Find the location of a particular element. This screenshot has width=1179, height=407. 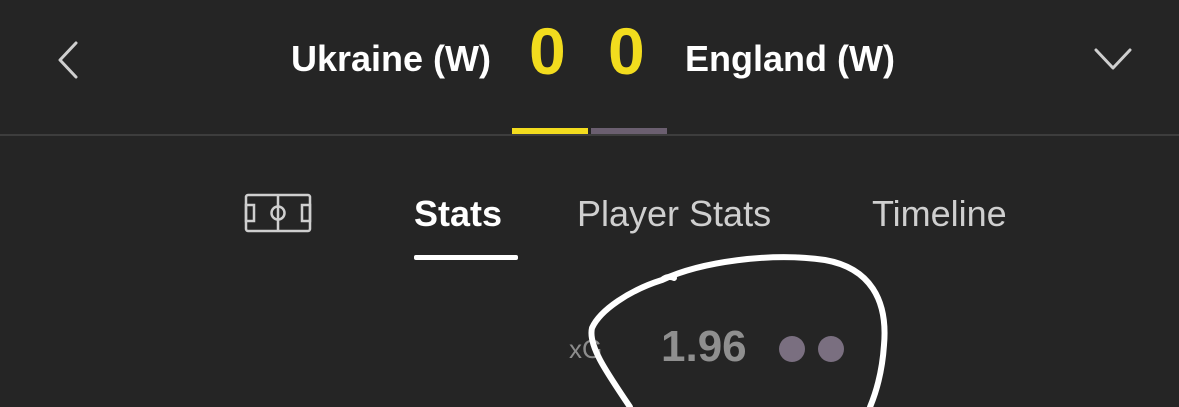

stat-value: 1.96 is located at coordinates (704, 346).